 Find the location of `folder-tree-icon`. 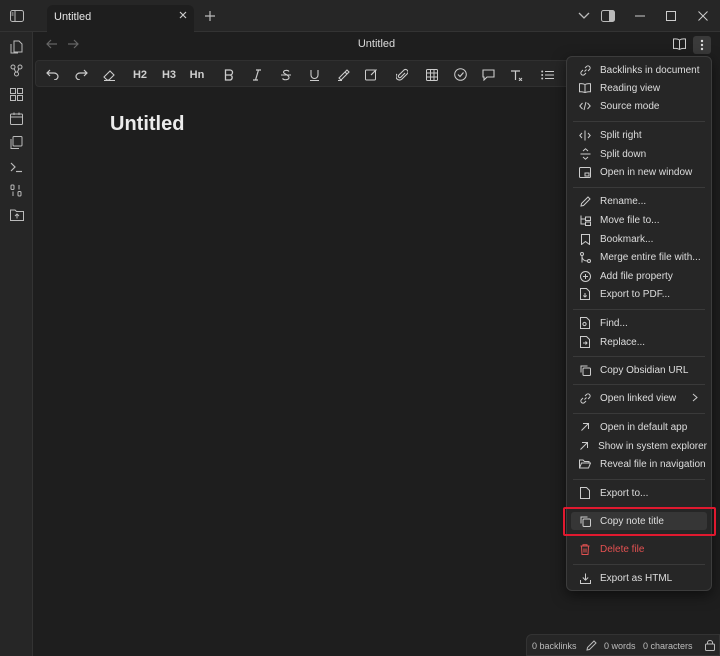

folder-tree-icon is located at coordinates (585, 220).